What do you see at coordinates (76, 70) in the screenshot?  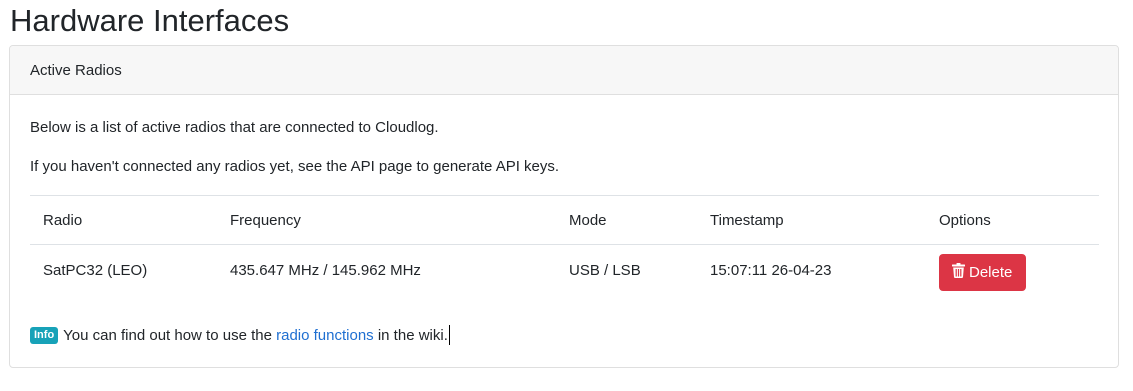 I see `card-header-title: Active Radios` at bounding box center [76, 70].